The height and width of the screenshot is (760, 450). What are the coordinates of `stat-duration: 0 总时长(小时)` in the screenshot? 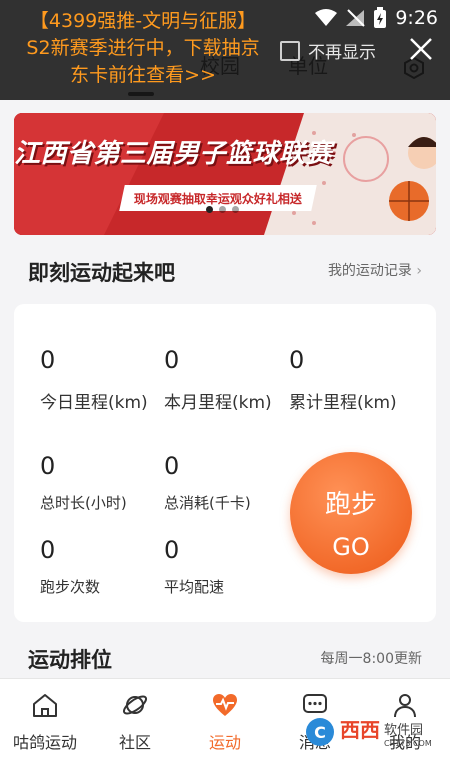 It's located at (83, 482).